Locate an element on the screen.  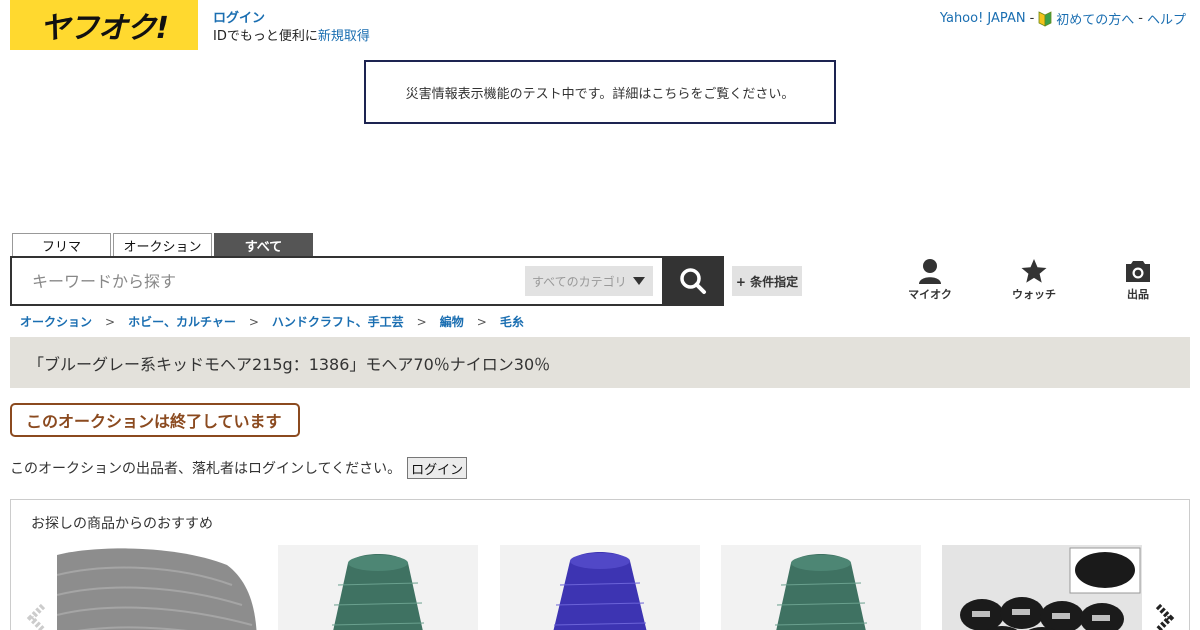
recommendations-list is located at coordinates (602, 587).